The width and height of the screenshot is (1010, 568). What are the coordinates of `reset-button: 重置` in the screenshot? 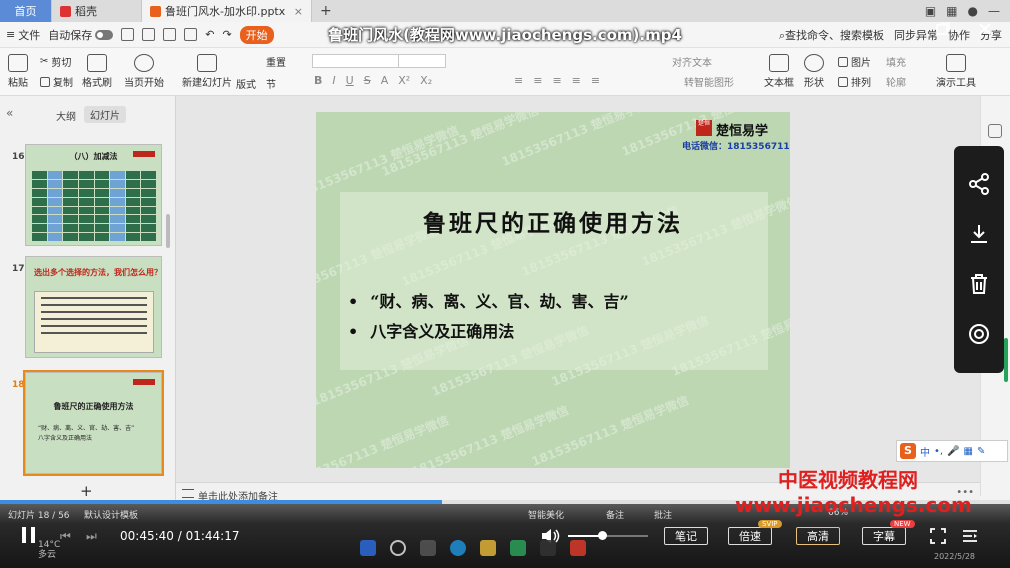 It's located at (276, 61).